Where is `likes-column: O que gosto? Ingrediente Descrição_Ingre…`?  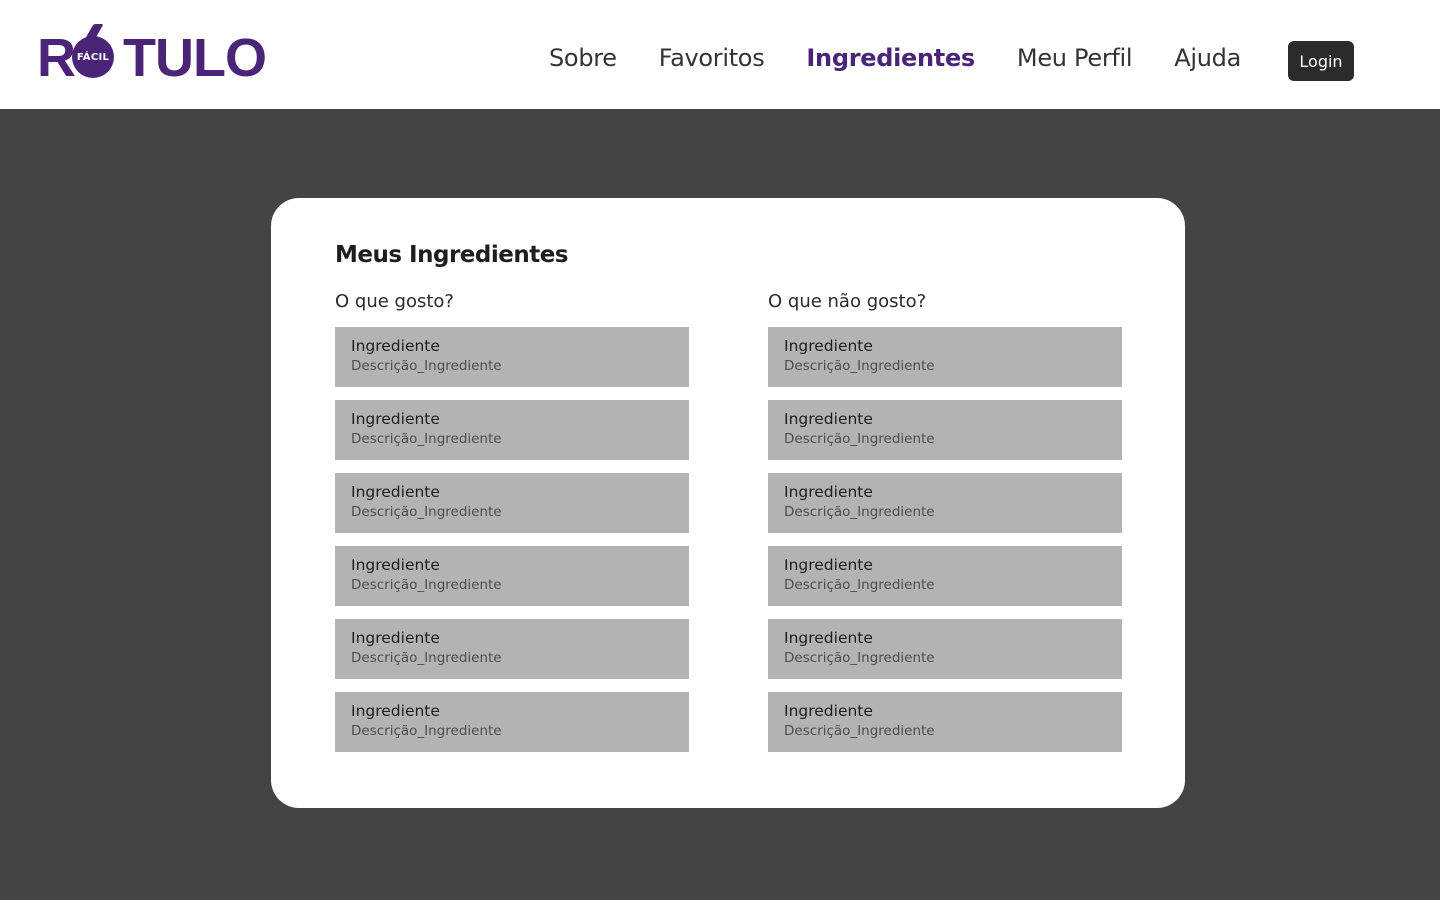
likes-column: O que gosto? Ingrediente Descrição_Ingre… is located at coordinates (512, 527).